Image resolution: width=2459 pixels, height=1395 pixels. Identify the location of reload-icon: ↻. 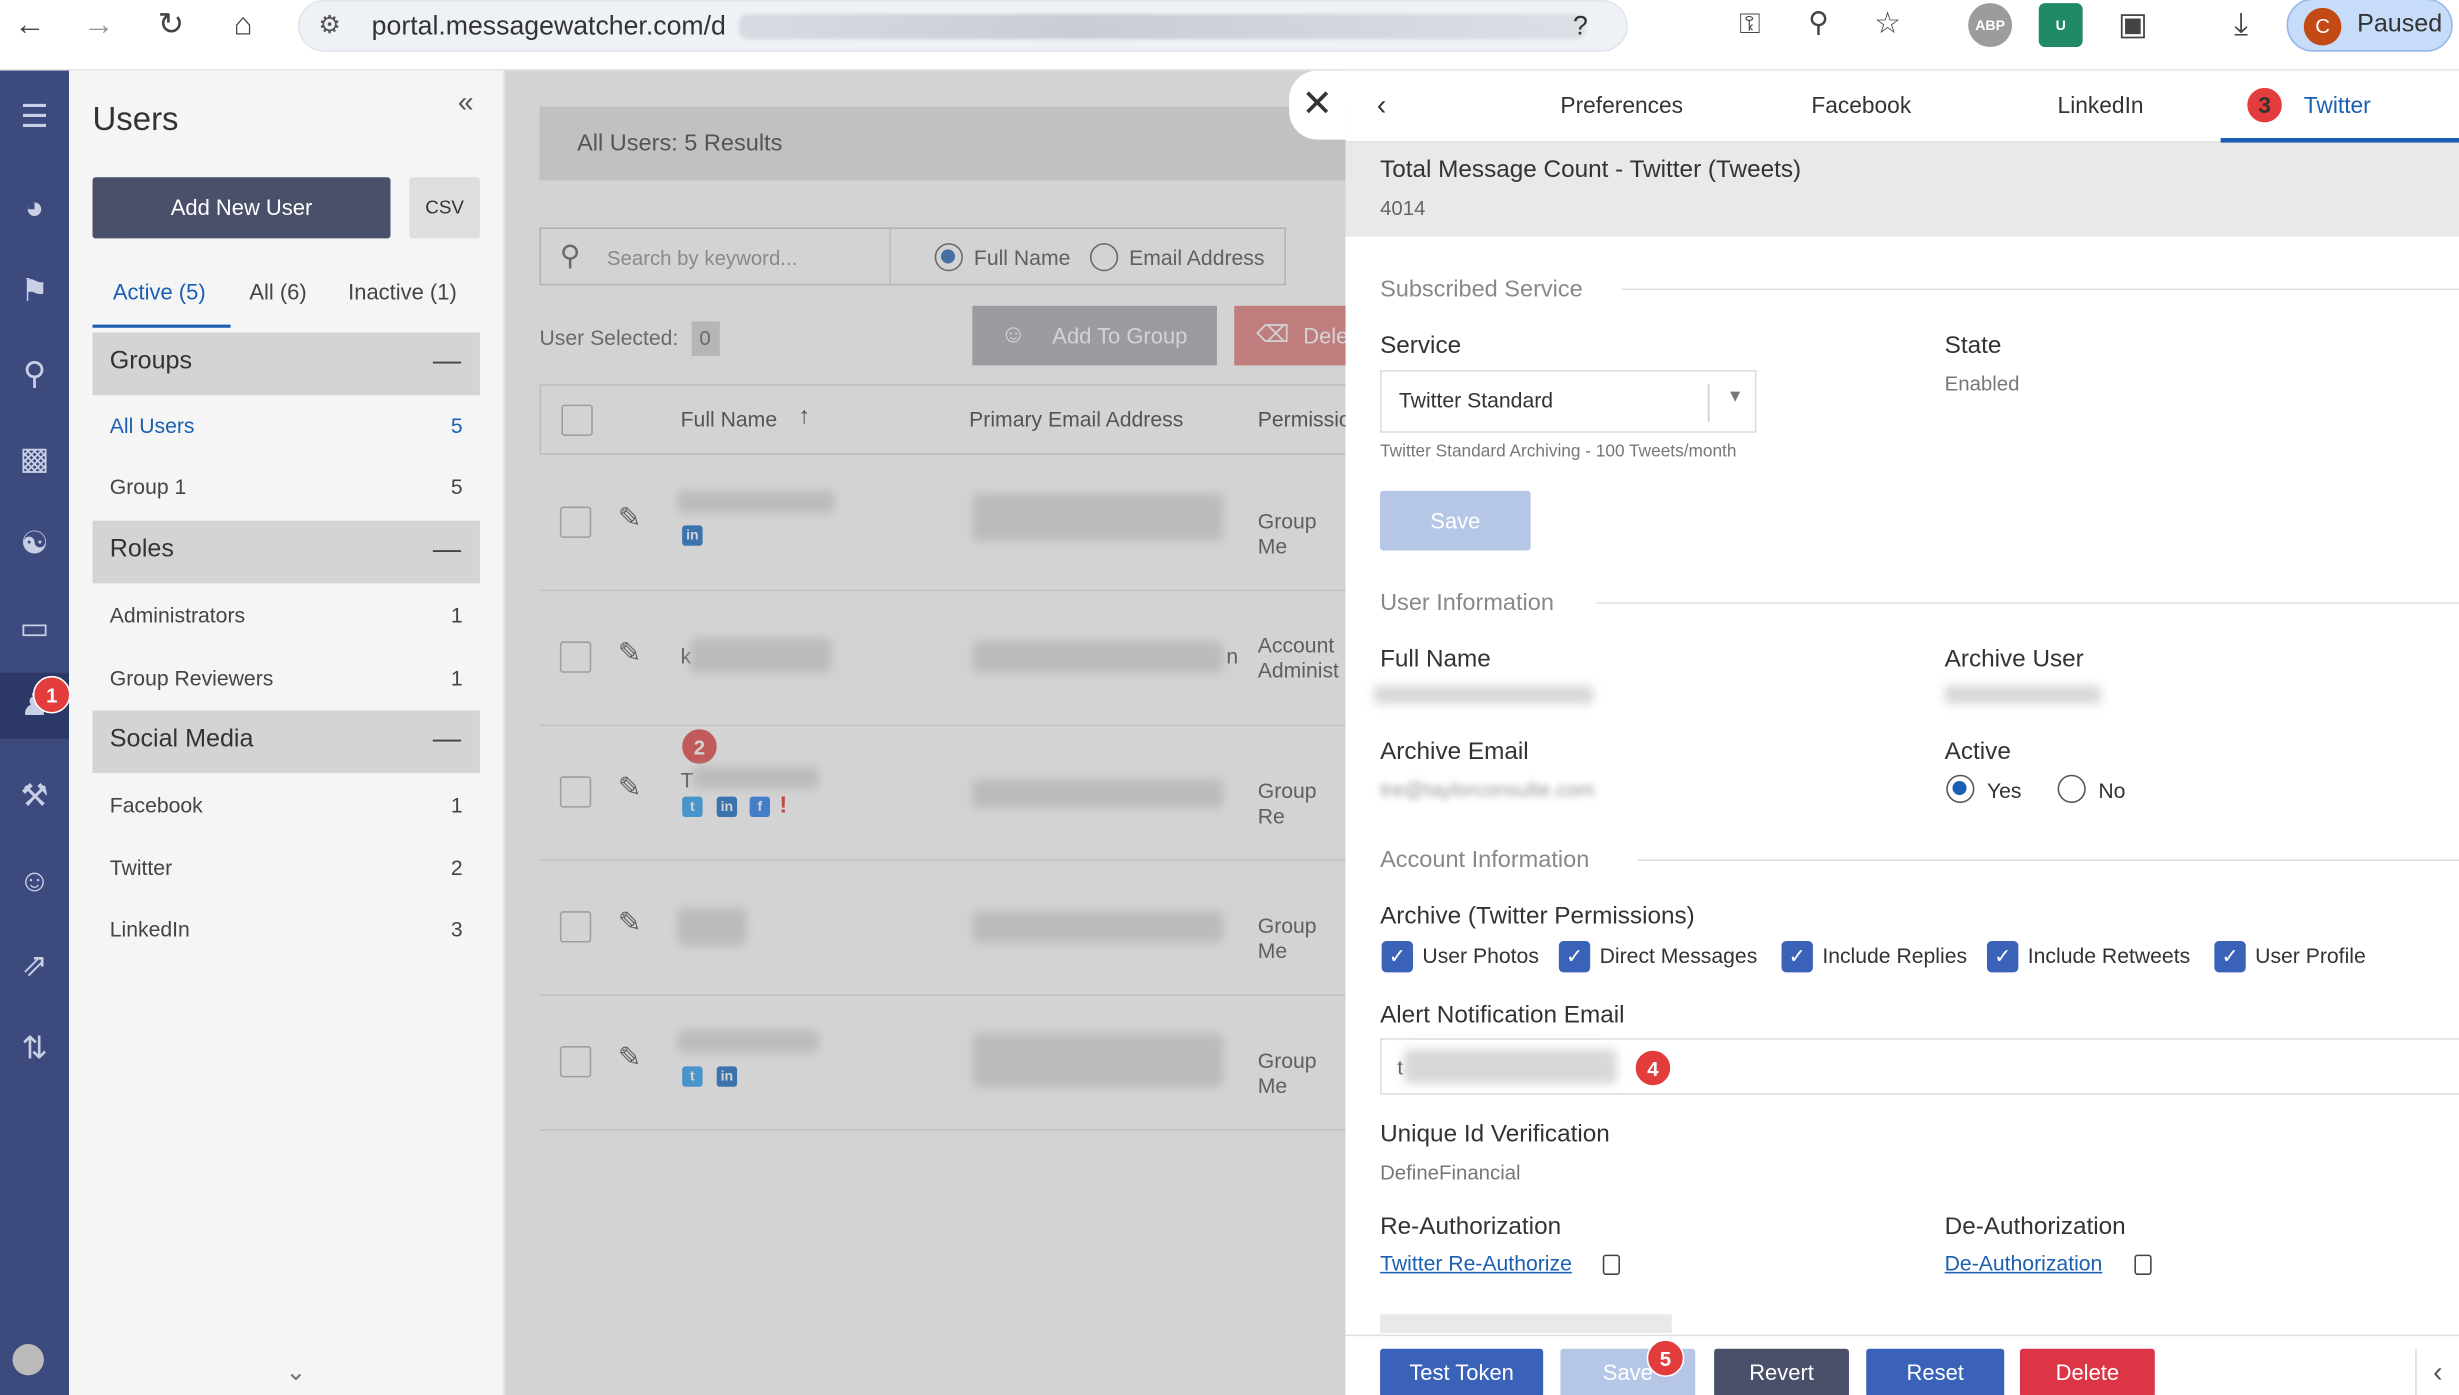
(170, 25).